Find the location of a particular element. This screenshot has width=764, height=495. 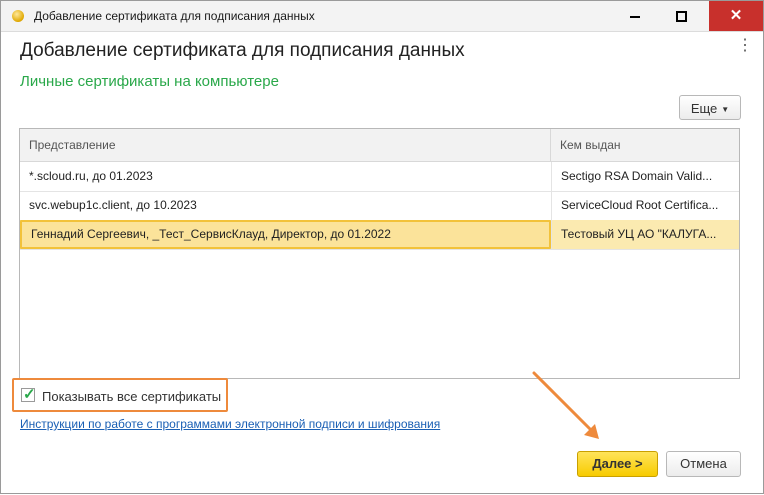

show-all-highlight: ✓ Показывать все сертификаты is located at coordinates (120, 395).